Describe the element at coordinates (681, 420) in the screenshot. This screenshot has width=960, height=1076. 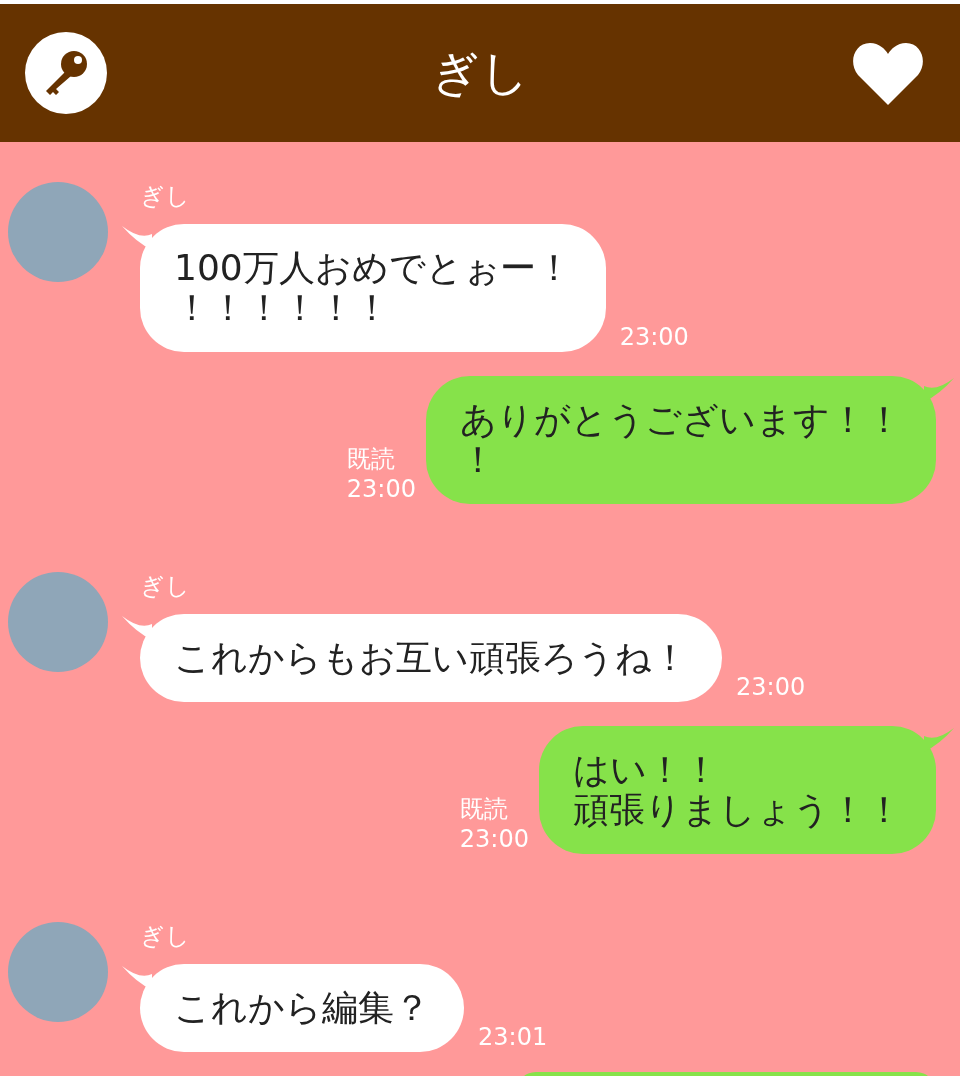
I see `message-text: ありがとうございます！！` at that location.